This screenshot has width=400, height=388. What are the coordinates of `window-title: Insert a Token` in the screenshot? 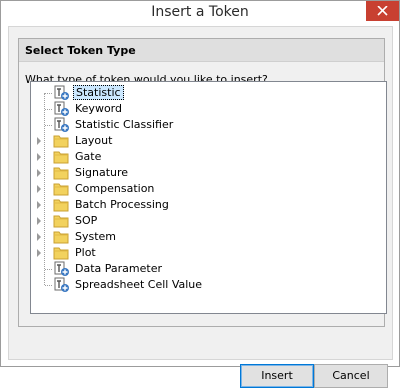 It's located at (200, 12).